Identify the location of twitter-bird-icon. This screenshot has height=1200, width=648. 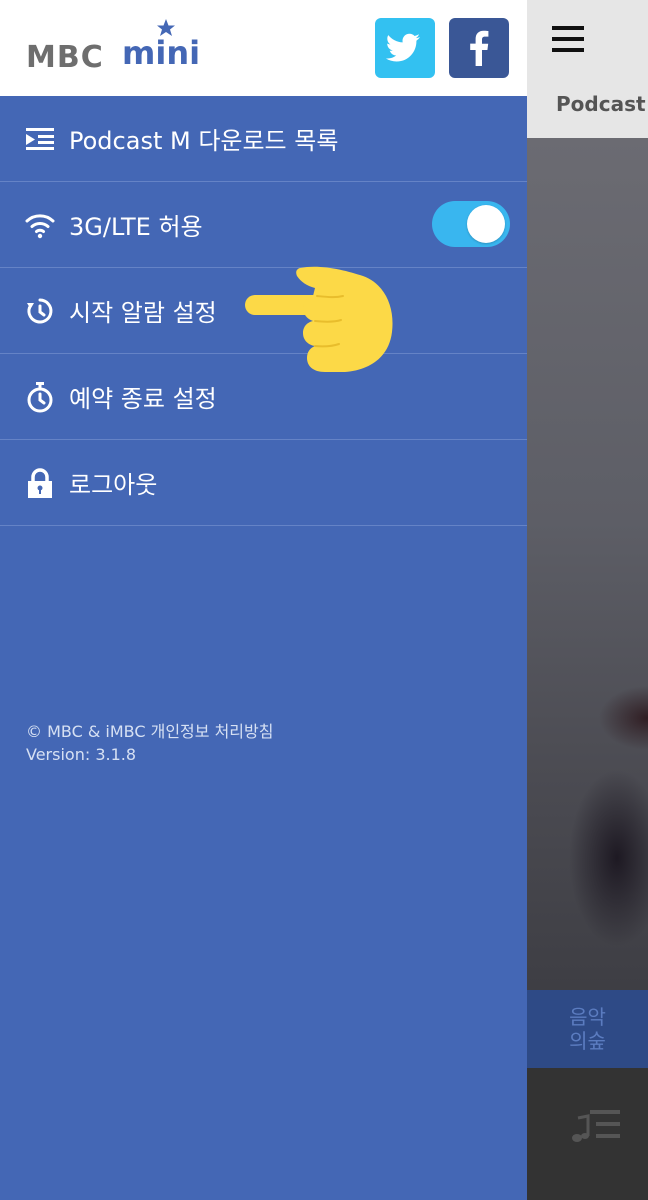
(402, 47).